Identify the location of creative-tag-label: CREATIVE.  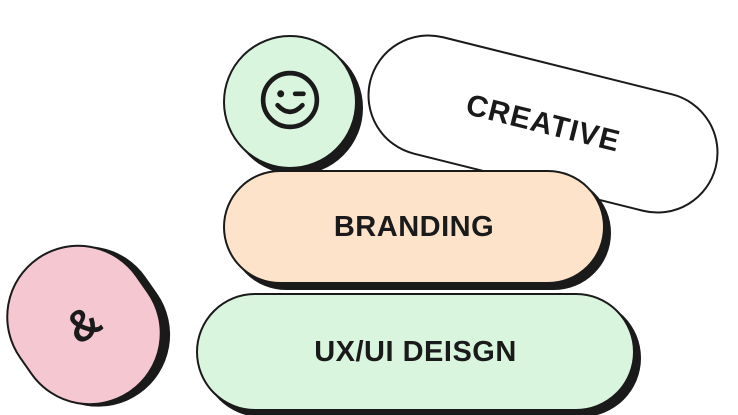
(543, 123).